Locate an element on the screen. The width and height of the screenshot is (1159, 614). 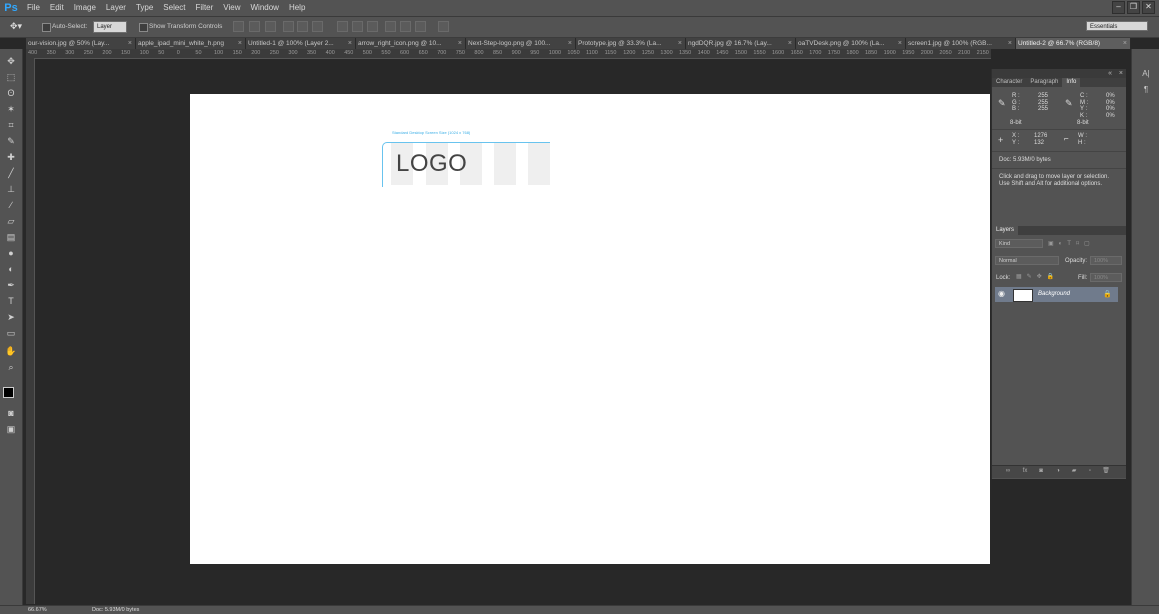
magic-wand-icon: ✶ is located at coordinates (11, 109).